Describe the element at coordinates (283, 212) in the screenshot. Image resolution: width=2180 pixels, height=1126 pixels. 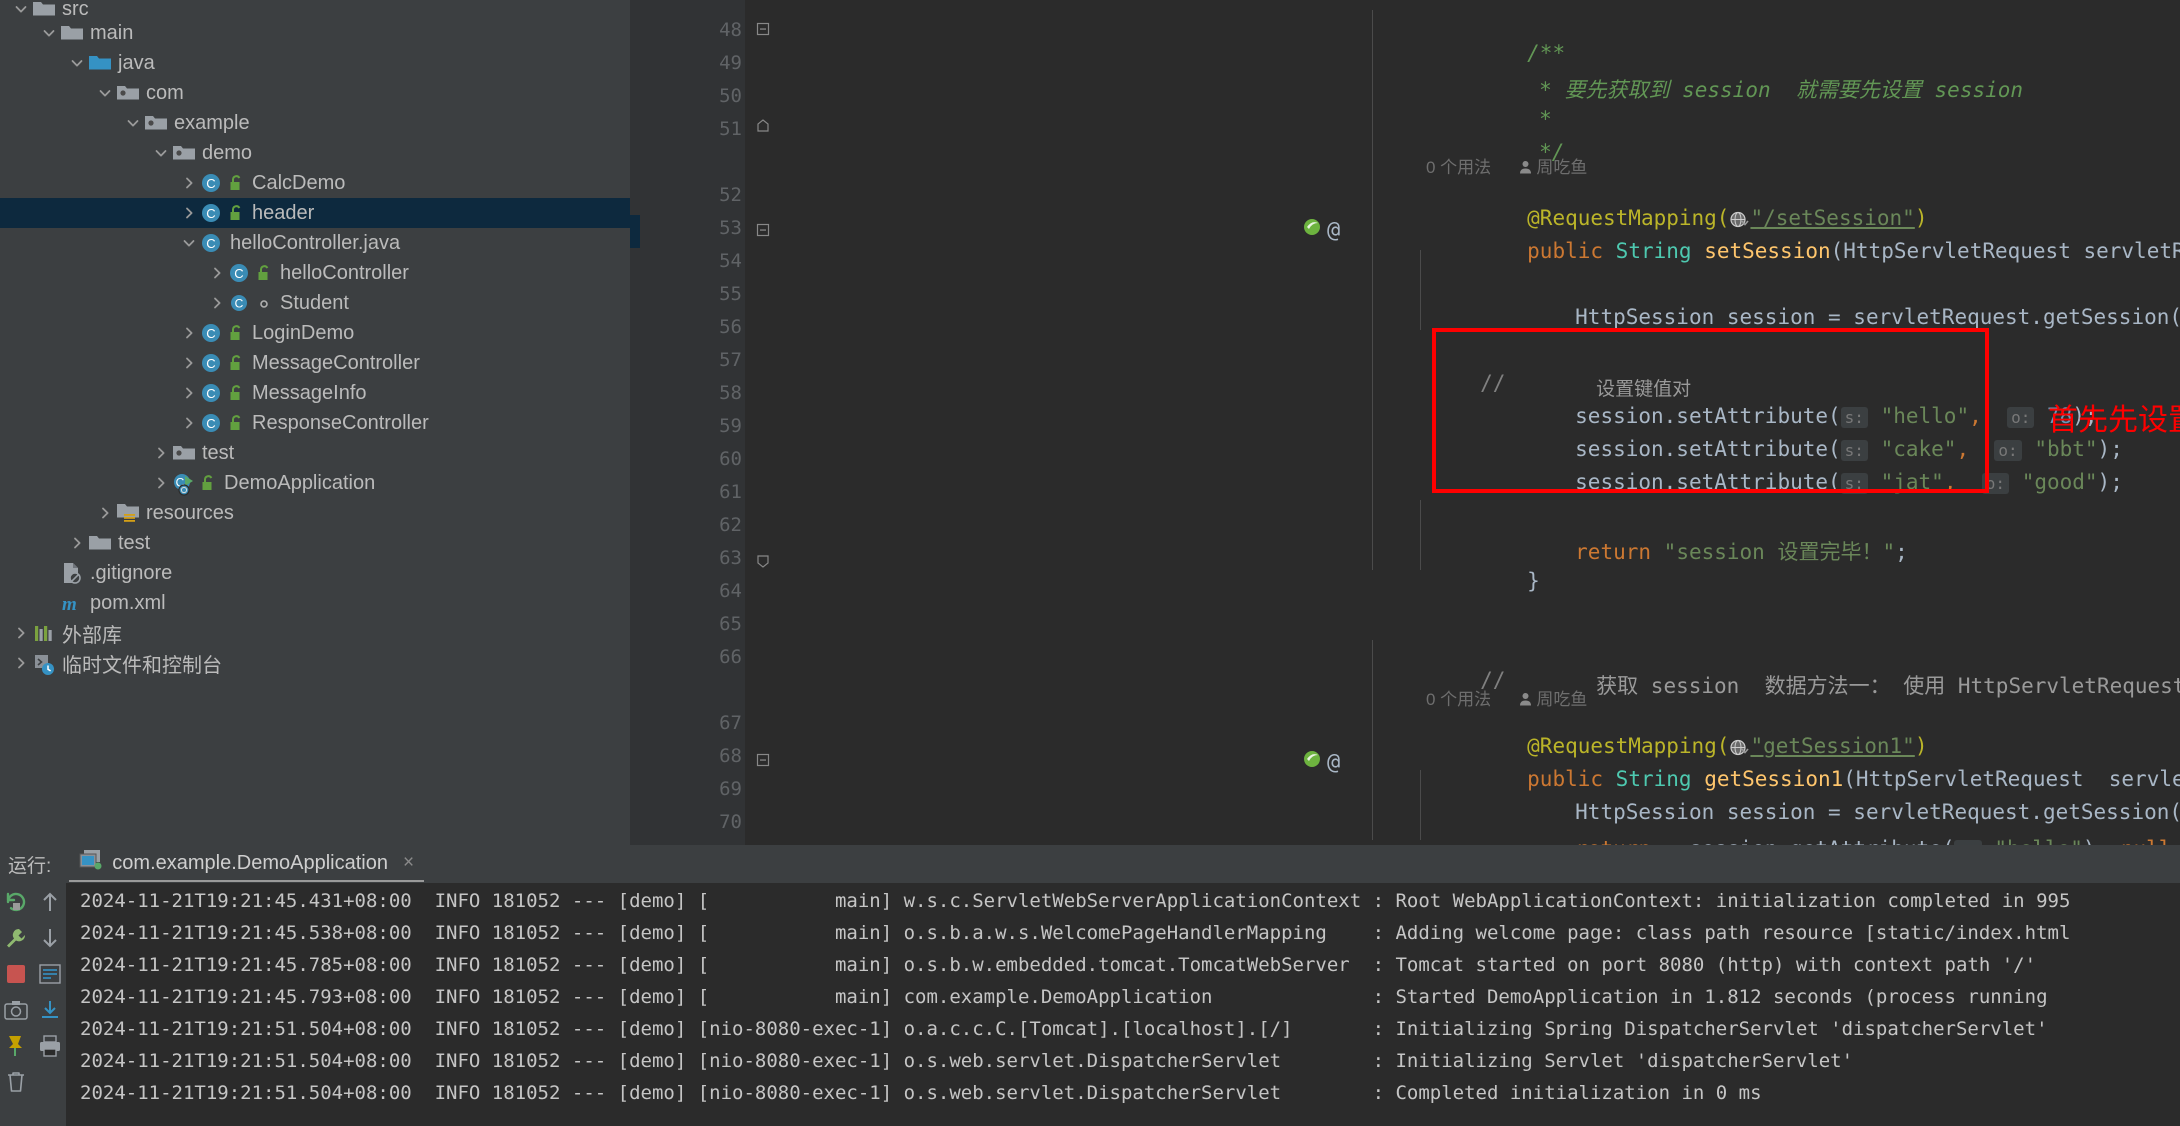
I see `tree-item-label: header` at that location.